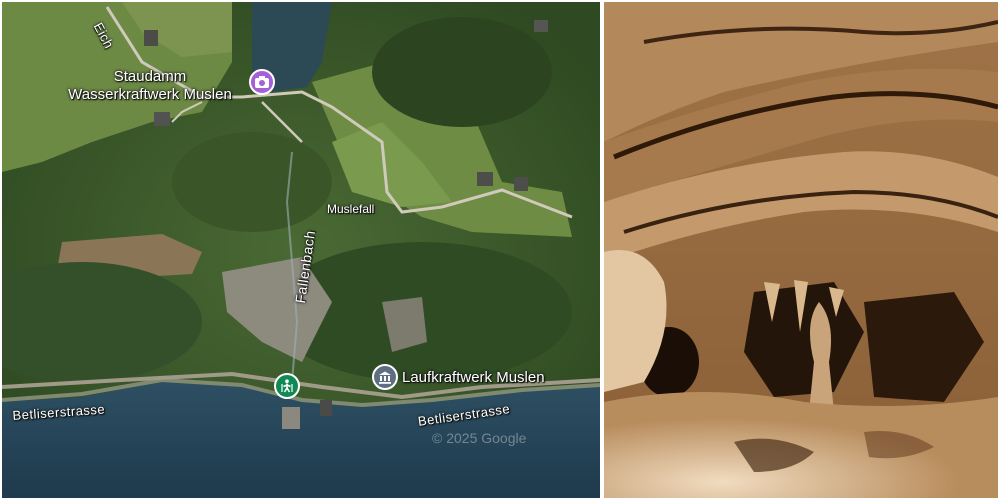 The width and height of the screenshot is (1000, 500). Describe the element at coordinates (479, 438) in the screenshot. I see `map-copyright: © 2025 Google` at that location.